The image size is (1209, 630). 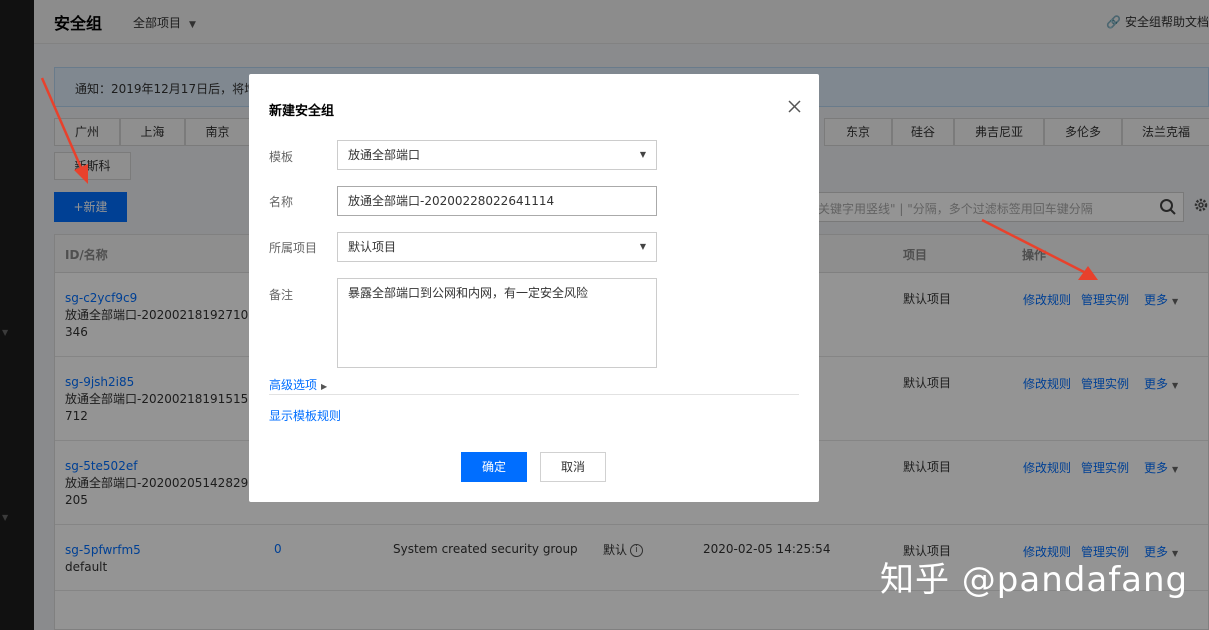 What do you see at coordinates (281, 295) in the screenshot?
I see `remark-label: 备注` at bounding box center [281, 295].